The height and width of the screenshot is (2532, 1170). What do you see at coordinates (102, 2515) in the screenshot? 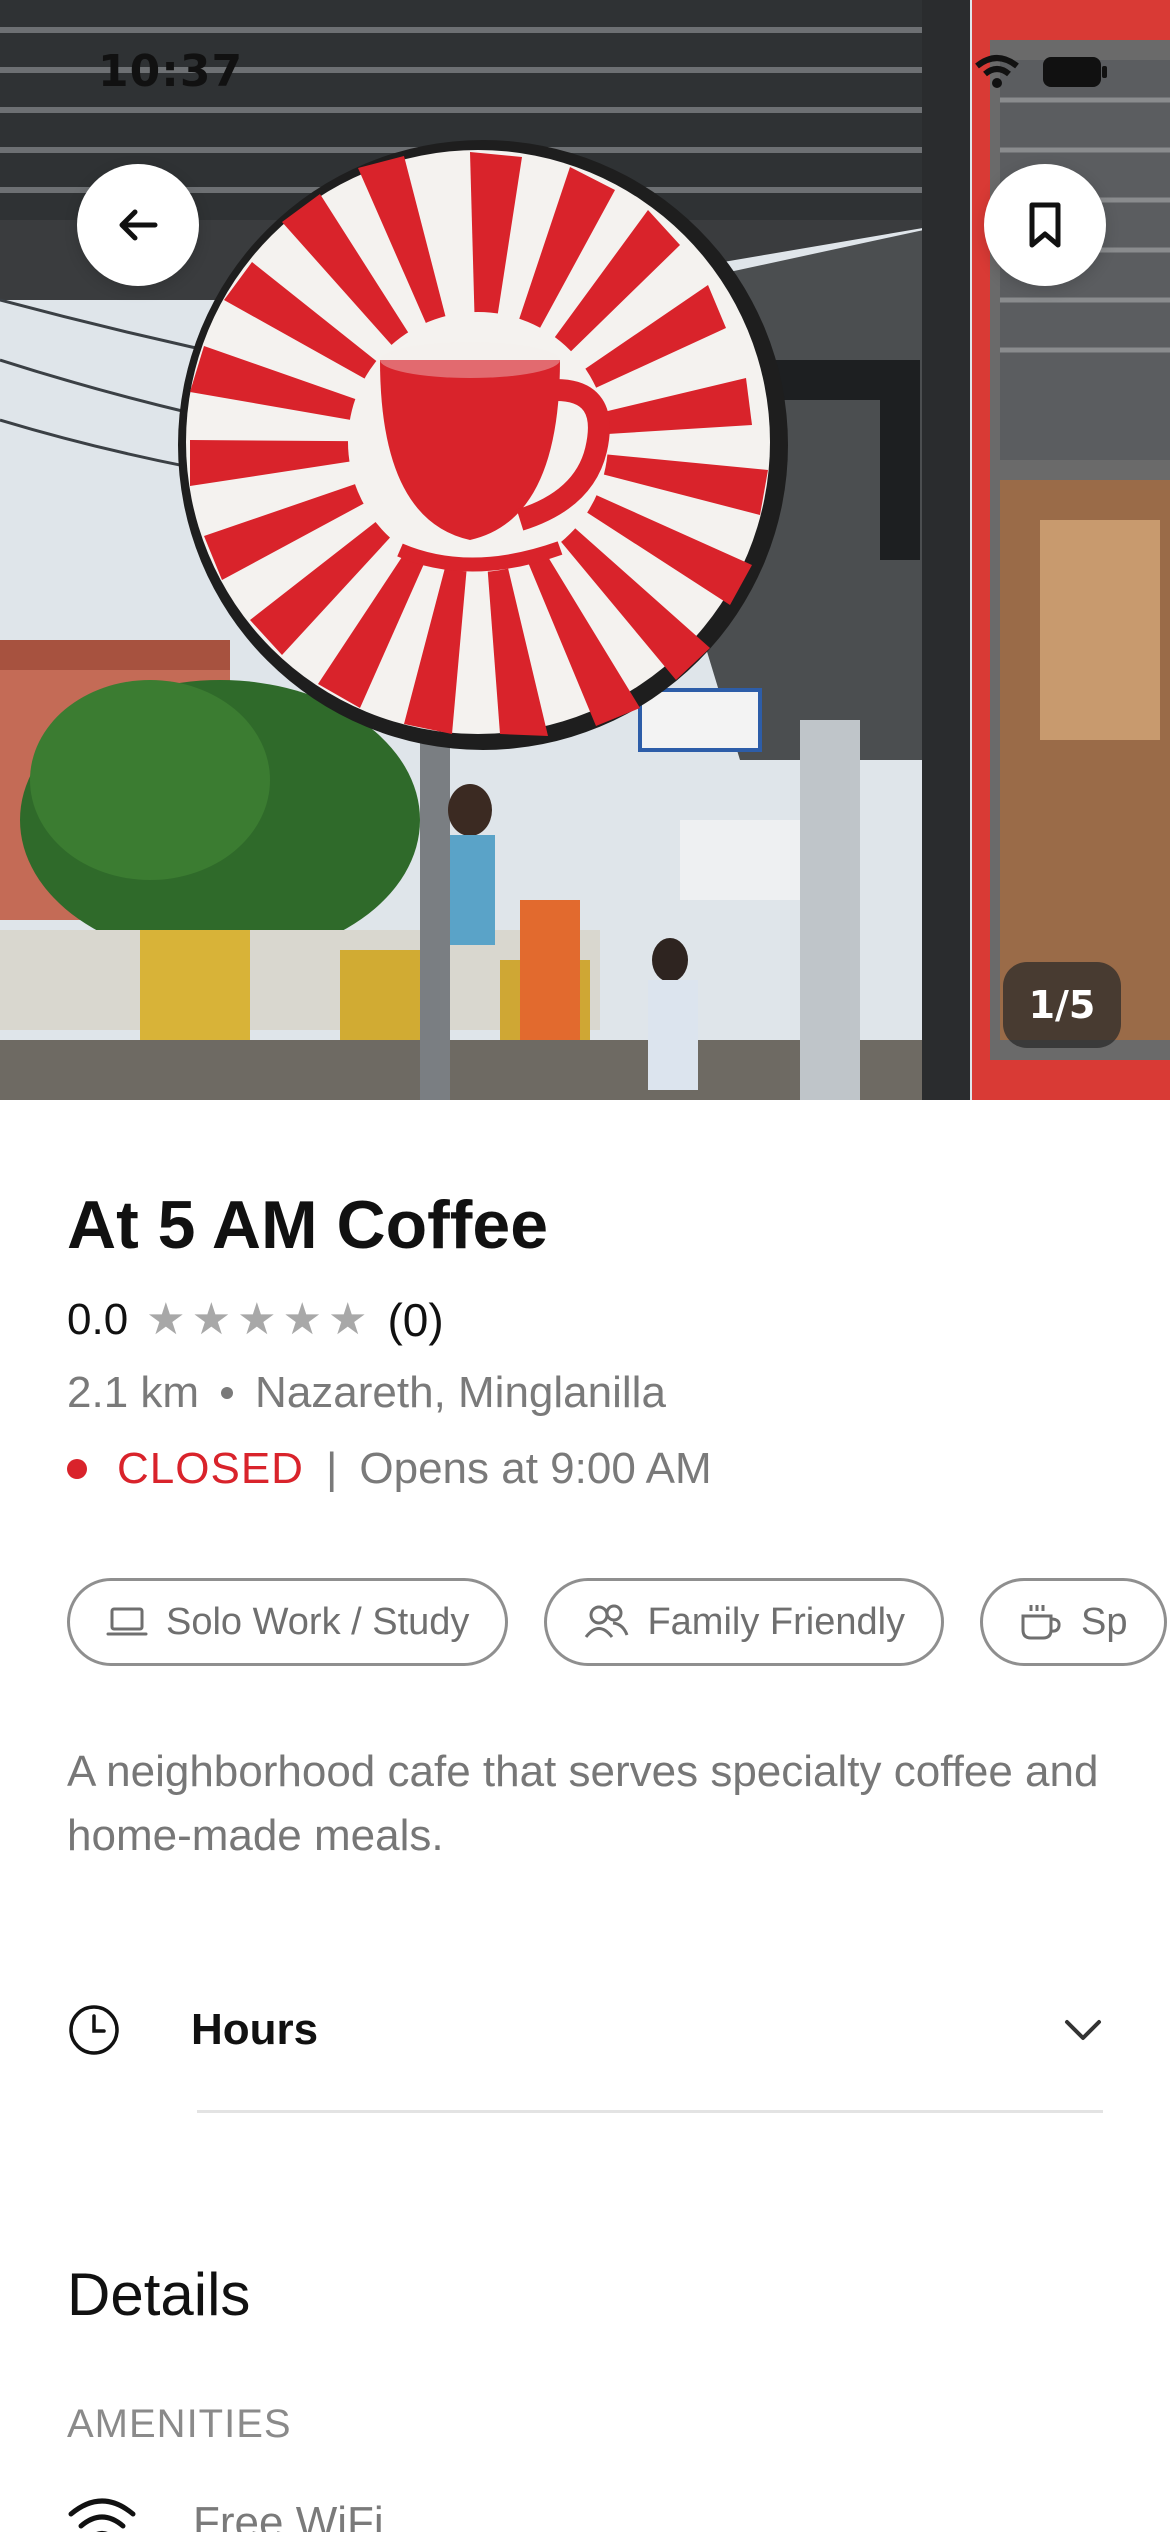
I see `wifi-icon` at bounding box center [102, 2515].